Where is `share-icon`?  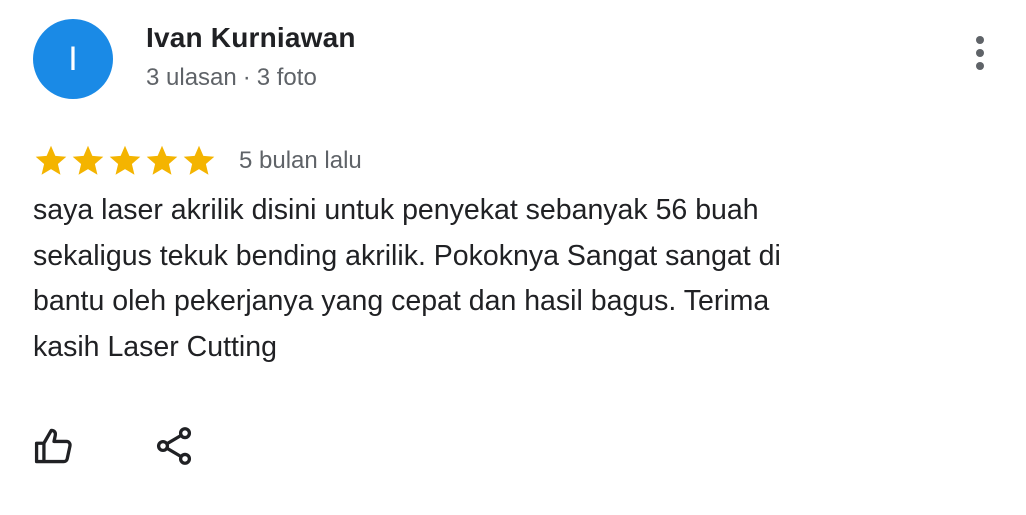 share-icon is located at coordinates (174, 446).